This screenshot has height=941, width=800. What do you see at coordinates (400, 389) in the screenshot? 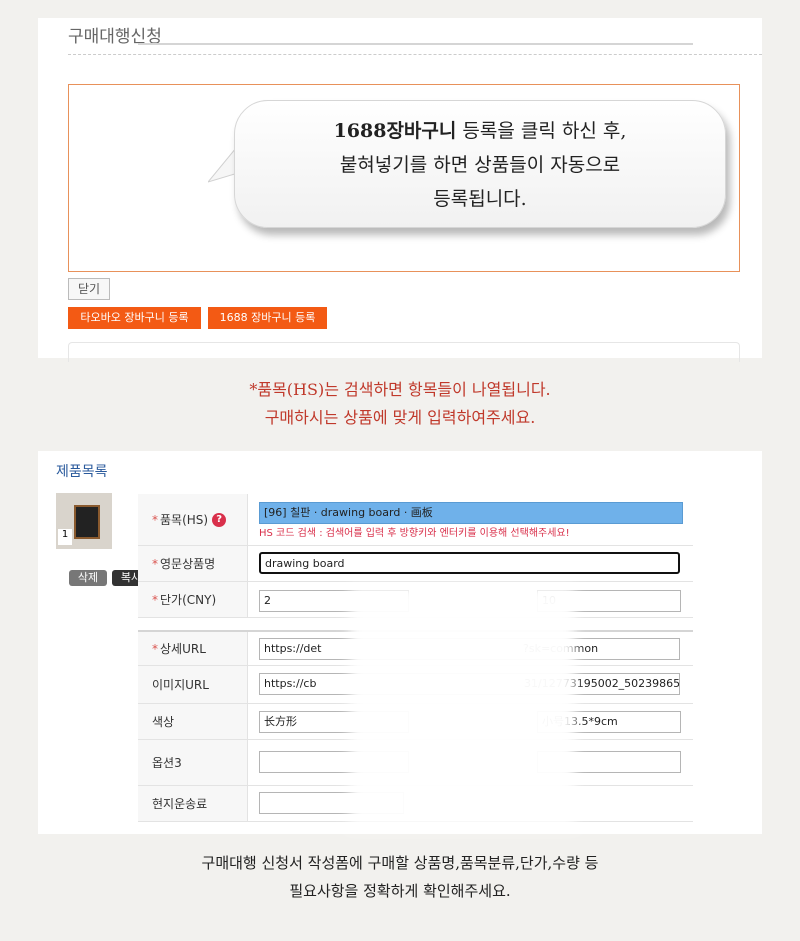
I see `hs-note-line1: *품목(HS)는 검색하면 항목들이 나열됩니다.` at bounding box center [400, 389].